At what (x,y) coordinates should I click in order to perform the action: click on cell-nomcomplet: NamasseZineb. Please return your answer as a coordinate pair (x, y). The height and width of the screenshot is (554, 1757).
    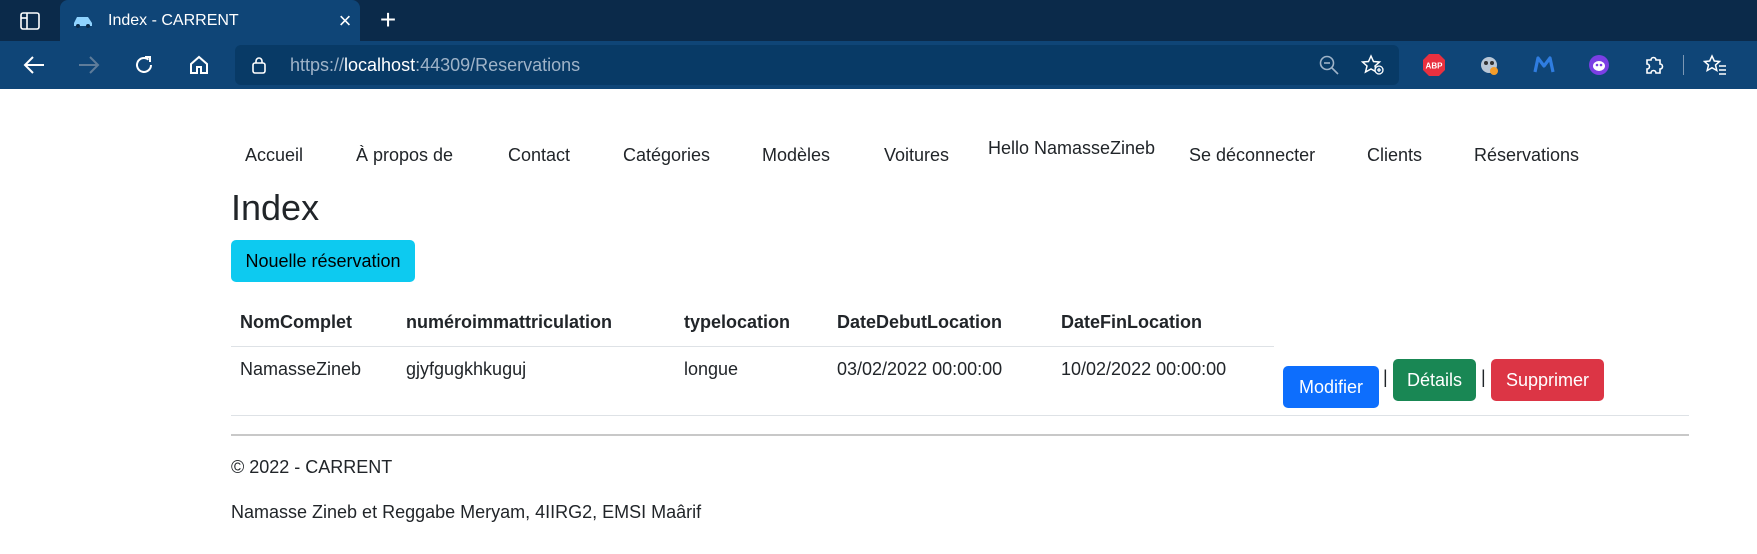
    Looking at the image, I should click on (301, 369).